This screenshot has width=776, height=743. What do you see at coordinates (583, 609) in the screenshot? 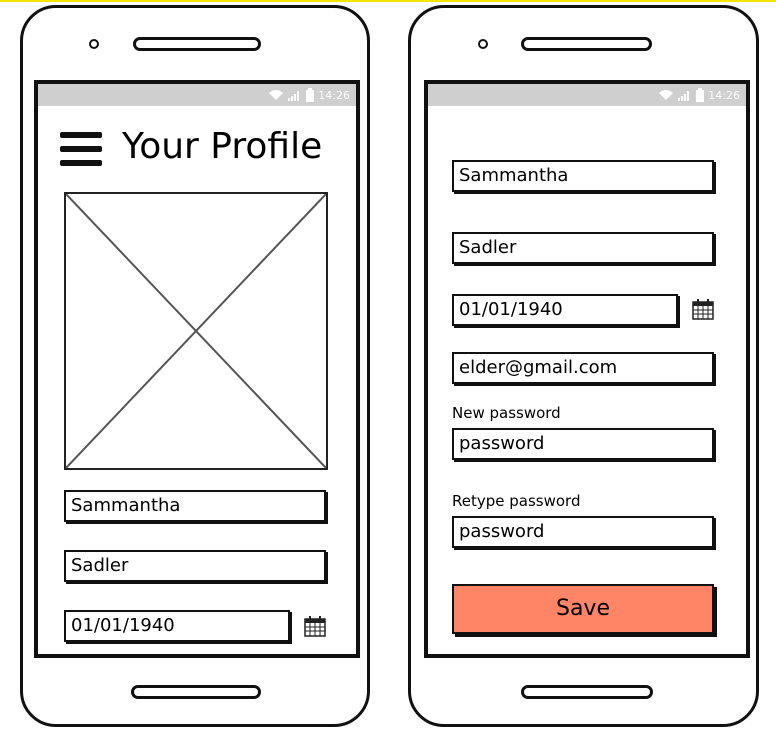
I see `save-button: Save` at bounding box center [583, 609].